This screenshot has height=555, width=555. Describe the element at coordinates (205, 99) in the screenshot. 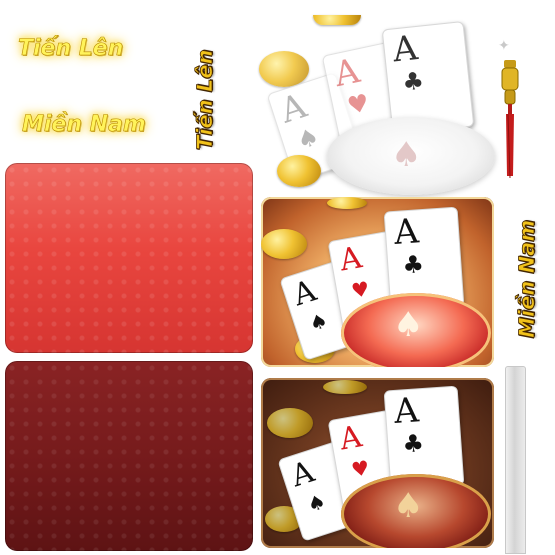

I see `title-tien-len-vertical: Tiến Lên` at that location.